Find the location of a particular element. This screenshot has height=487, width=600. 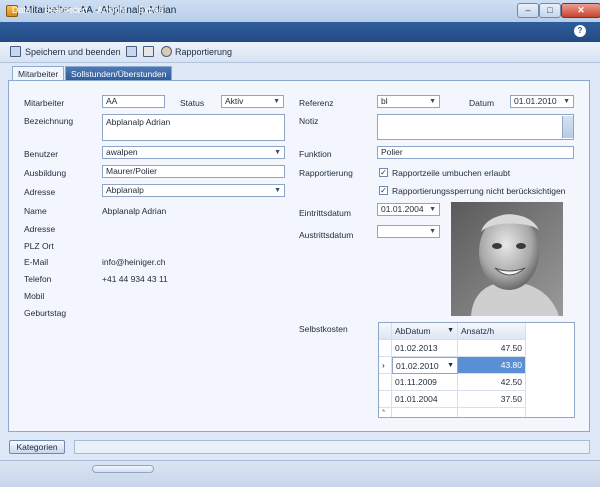

menu-bearbeiten: Bearbeiten is located at coordinates (66, 10).